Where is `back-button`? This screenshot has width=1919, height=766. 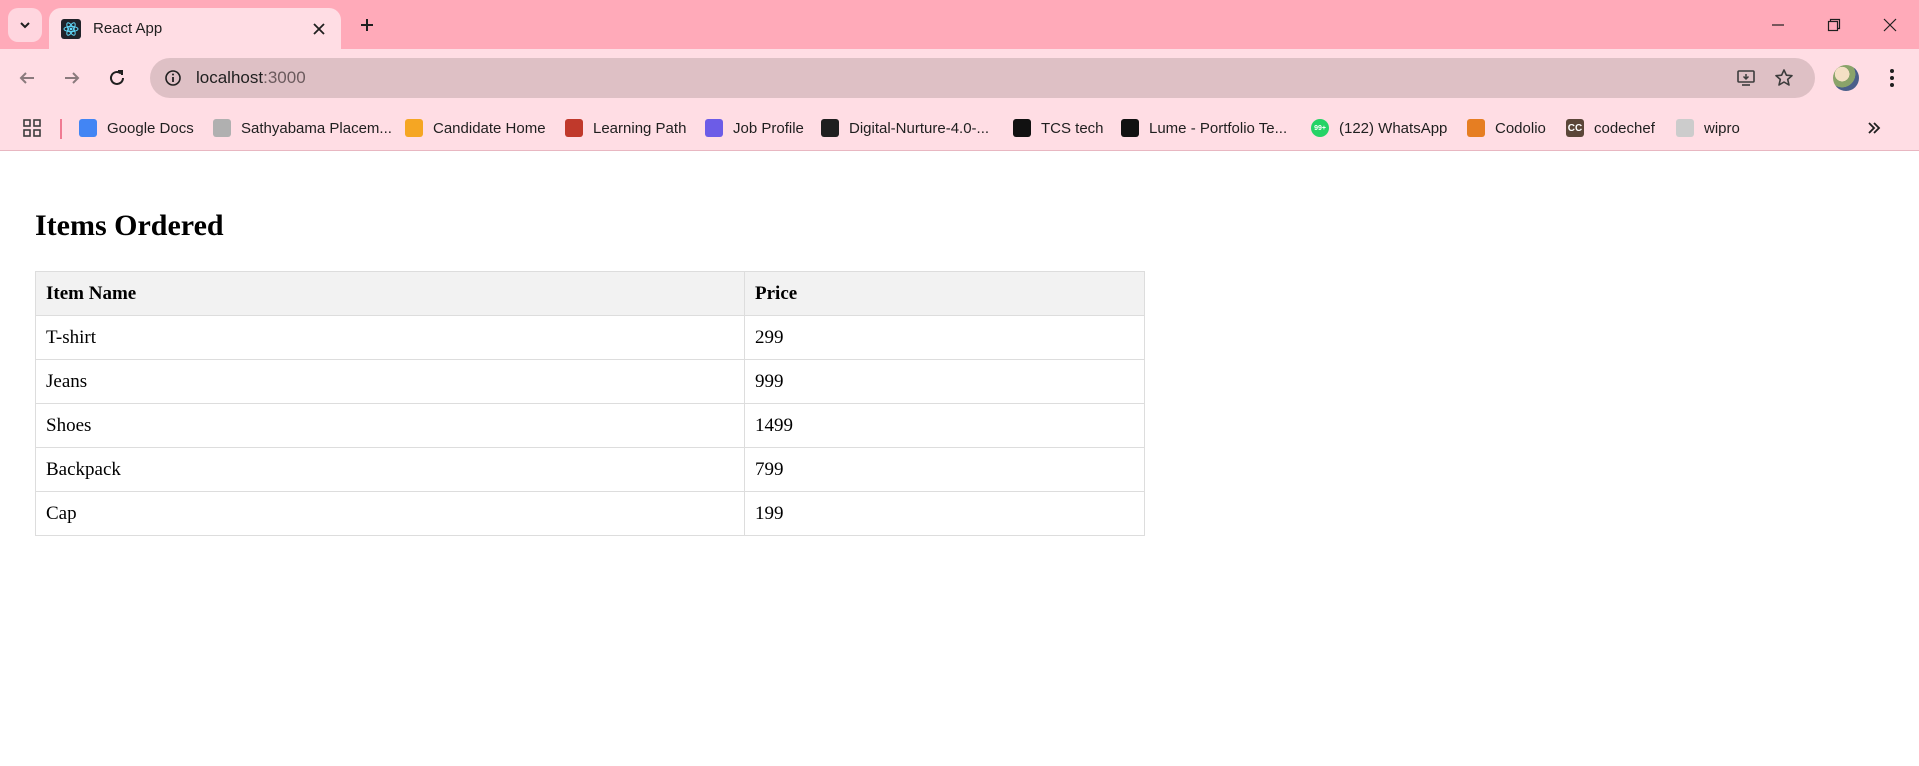
back-button is located at coordinates (27, 78).